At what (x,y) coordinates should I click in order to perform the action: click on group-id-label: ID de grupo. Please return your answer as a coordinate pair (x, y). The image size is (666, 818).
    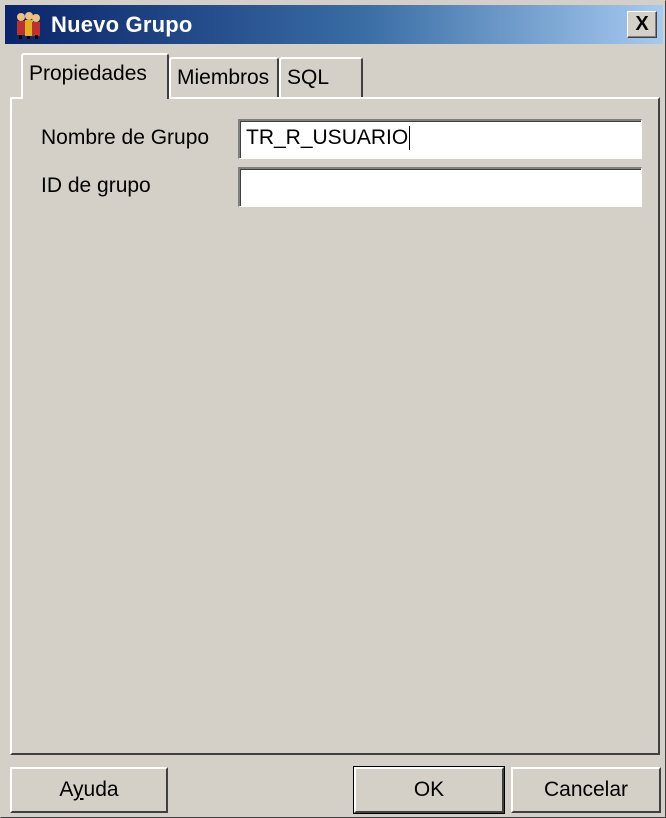
    Looking at the image, I should click on (96, 185).